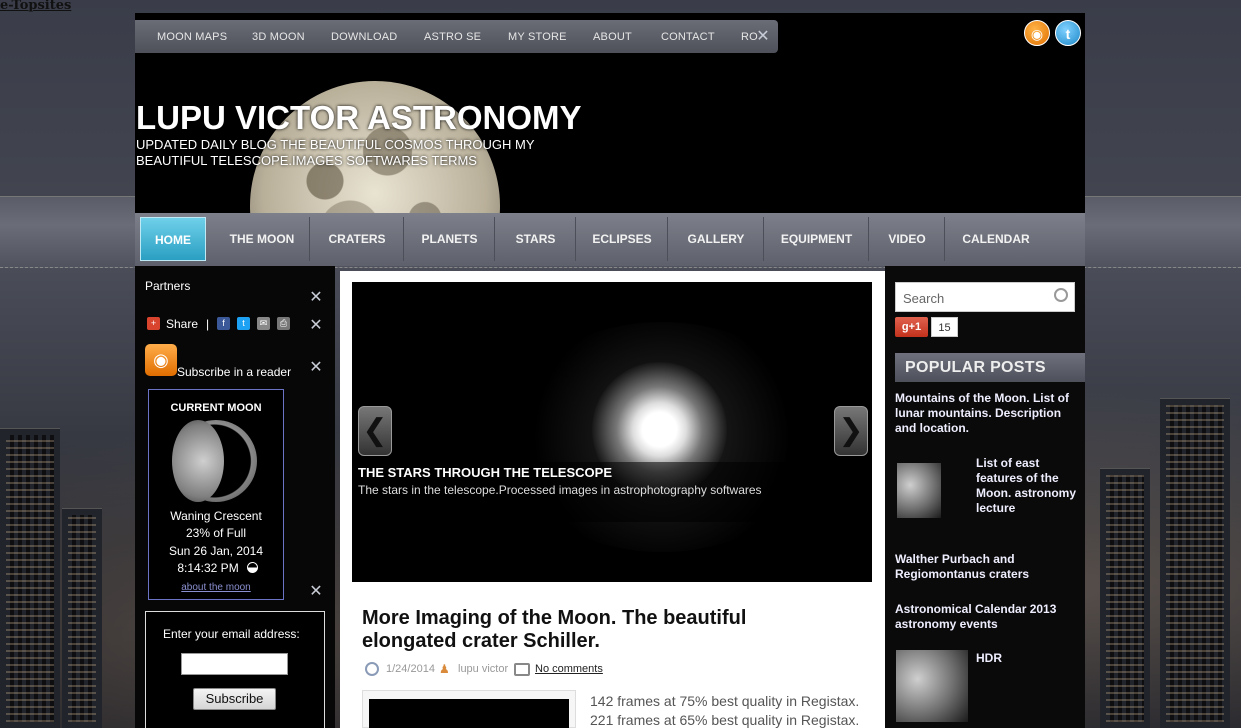 The image size is (1241, 728). Describe the element at coordinates (216, 533) in the screenshot. I see `moon-phase-percent: 23% of Full` at that location.